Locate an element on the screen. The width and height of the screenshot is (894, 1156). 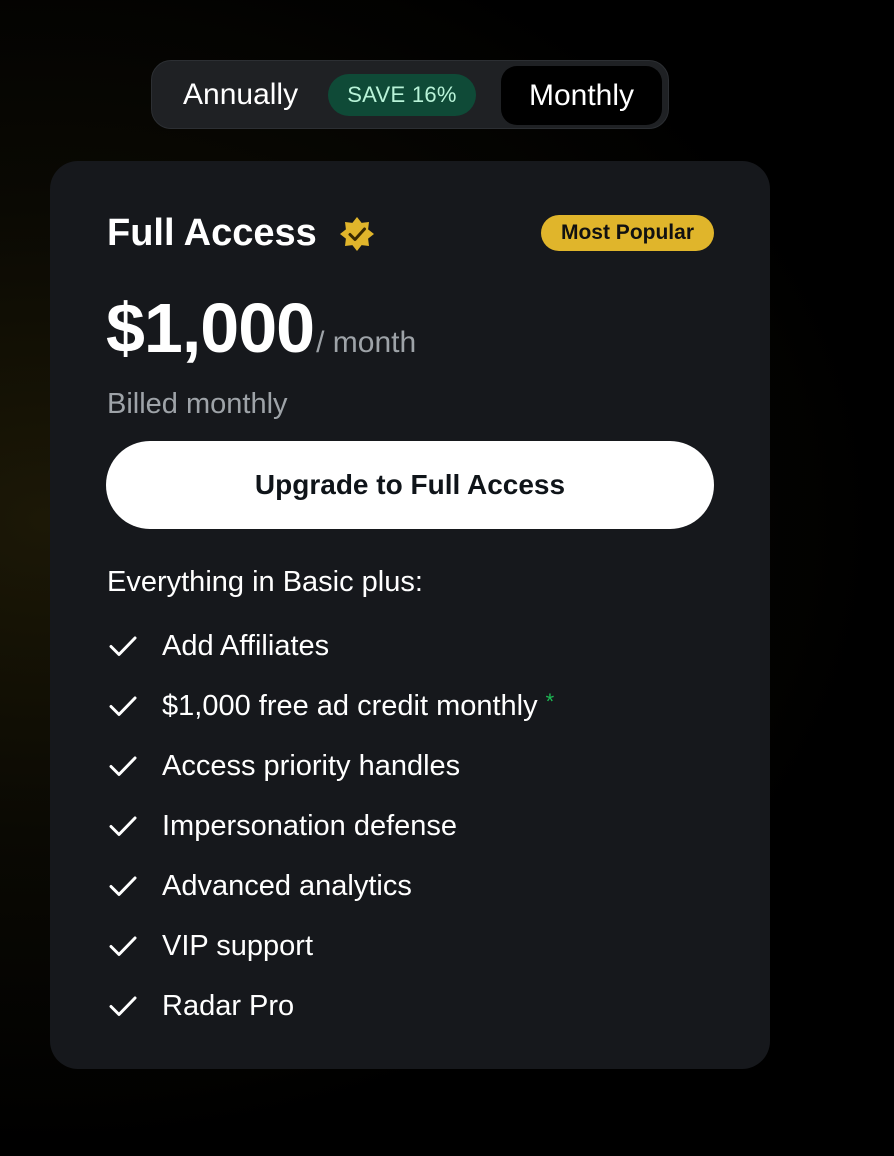
verified-badge-icon is located at coordinates (357, 234).